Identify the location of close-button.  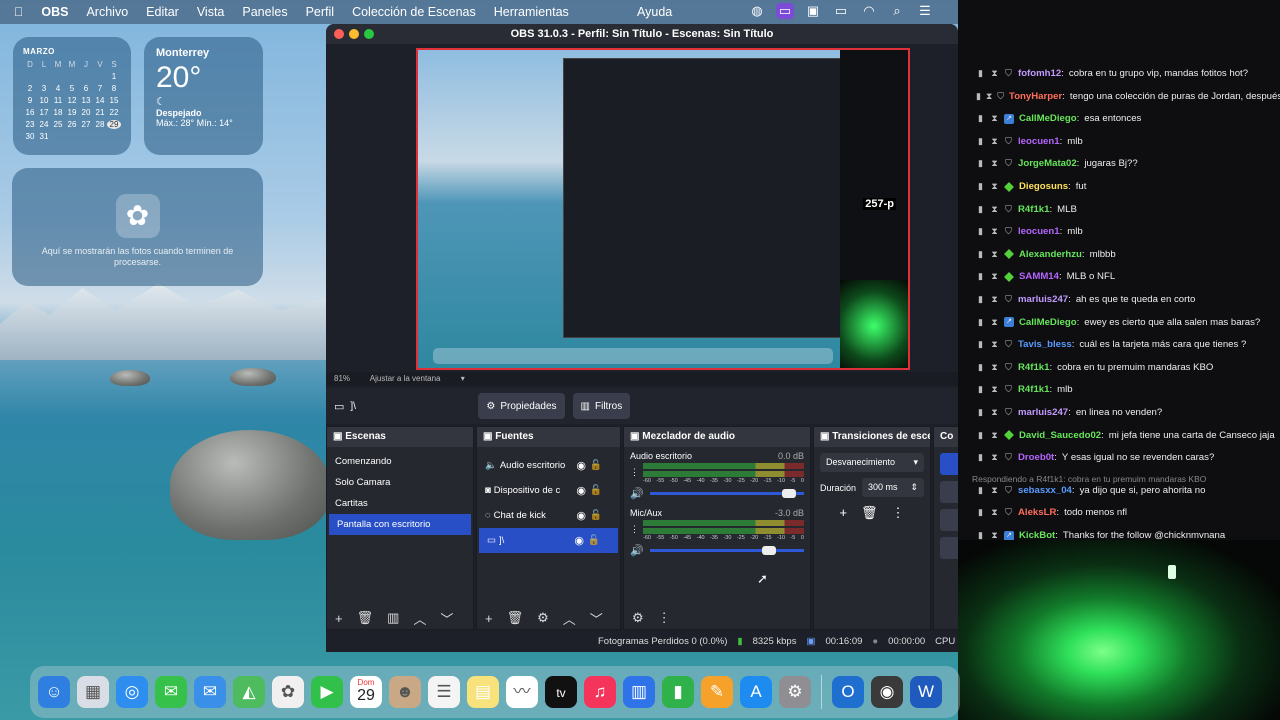
(339, 34).